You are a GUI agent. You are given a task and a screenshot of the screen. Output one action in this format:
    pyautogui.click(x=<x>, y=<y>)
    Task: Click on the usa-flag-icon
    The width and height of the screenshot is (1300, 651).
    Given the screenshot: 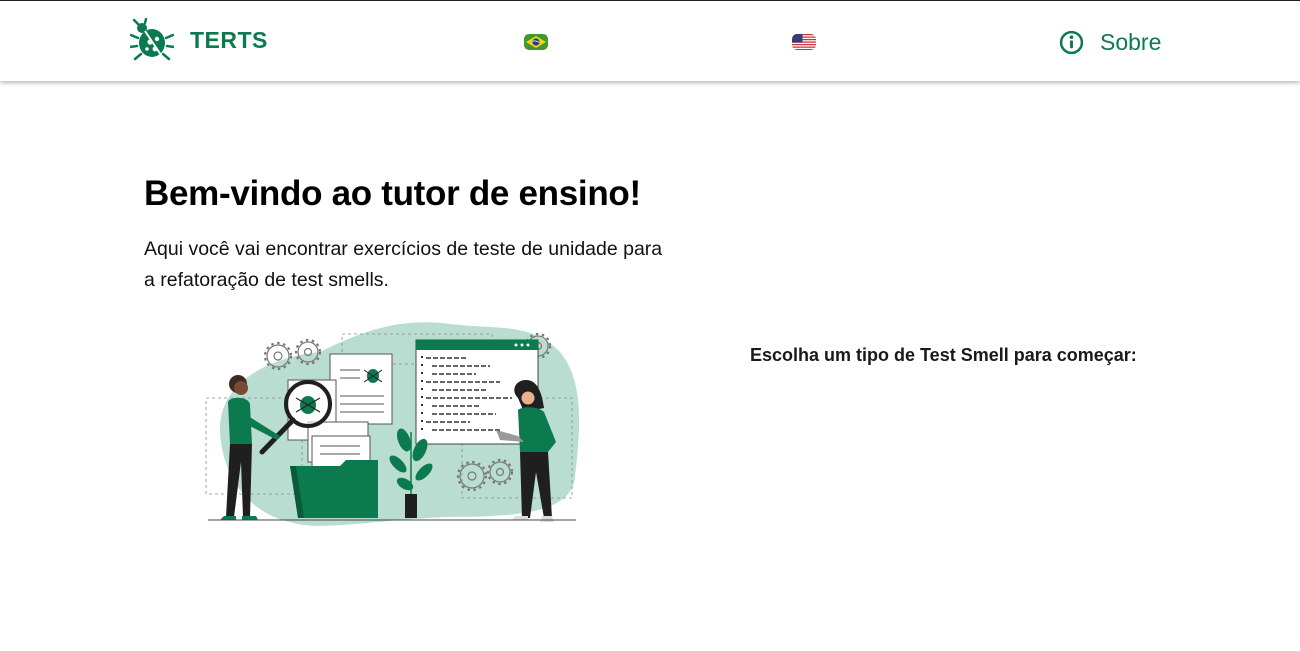 What is the action you would take?
    pyautogui.click(x=804, y=42)
    